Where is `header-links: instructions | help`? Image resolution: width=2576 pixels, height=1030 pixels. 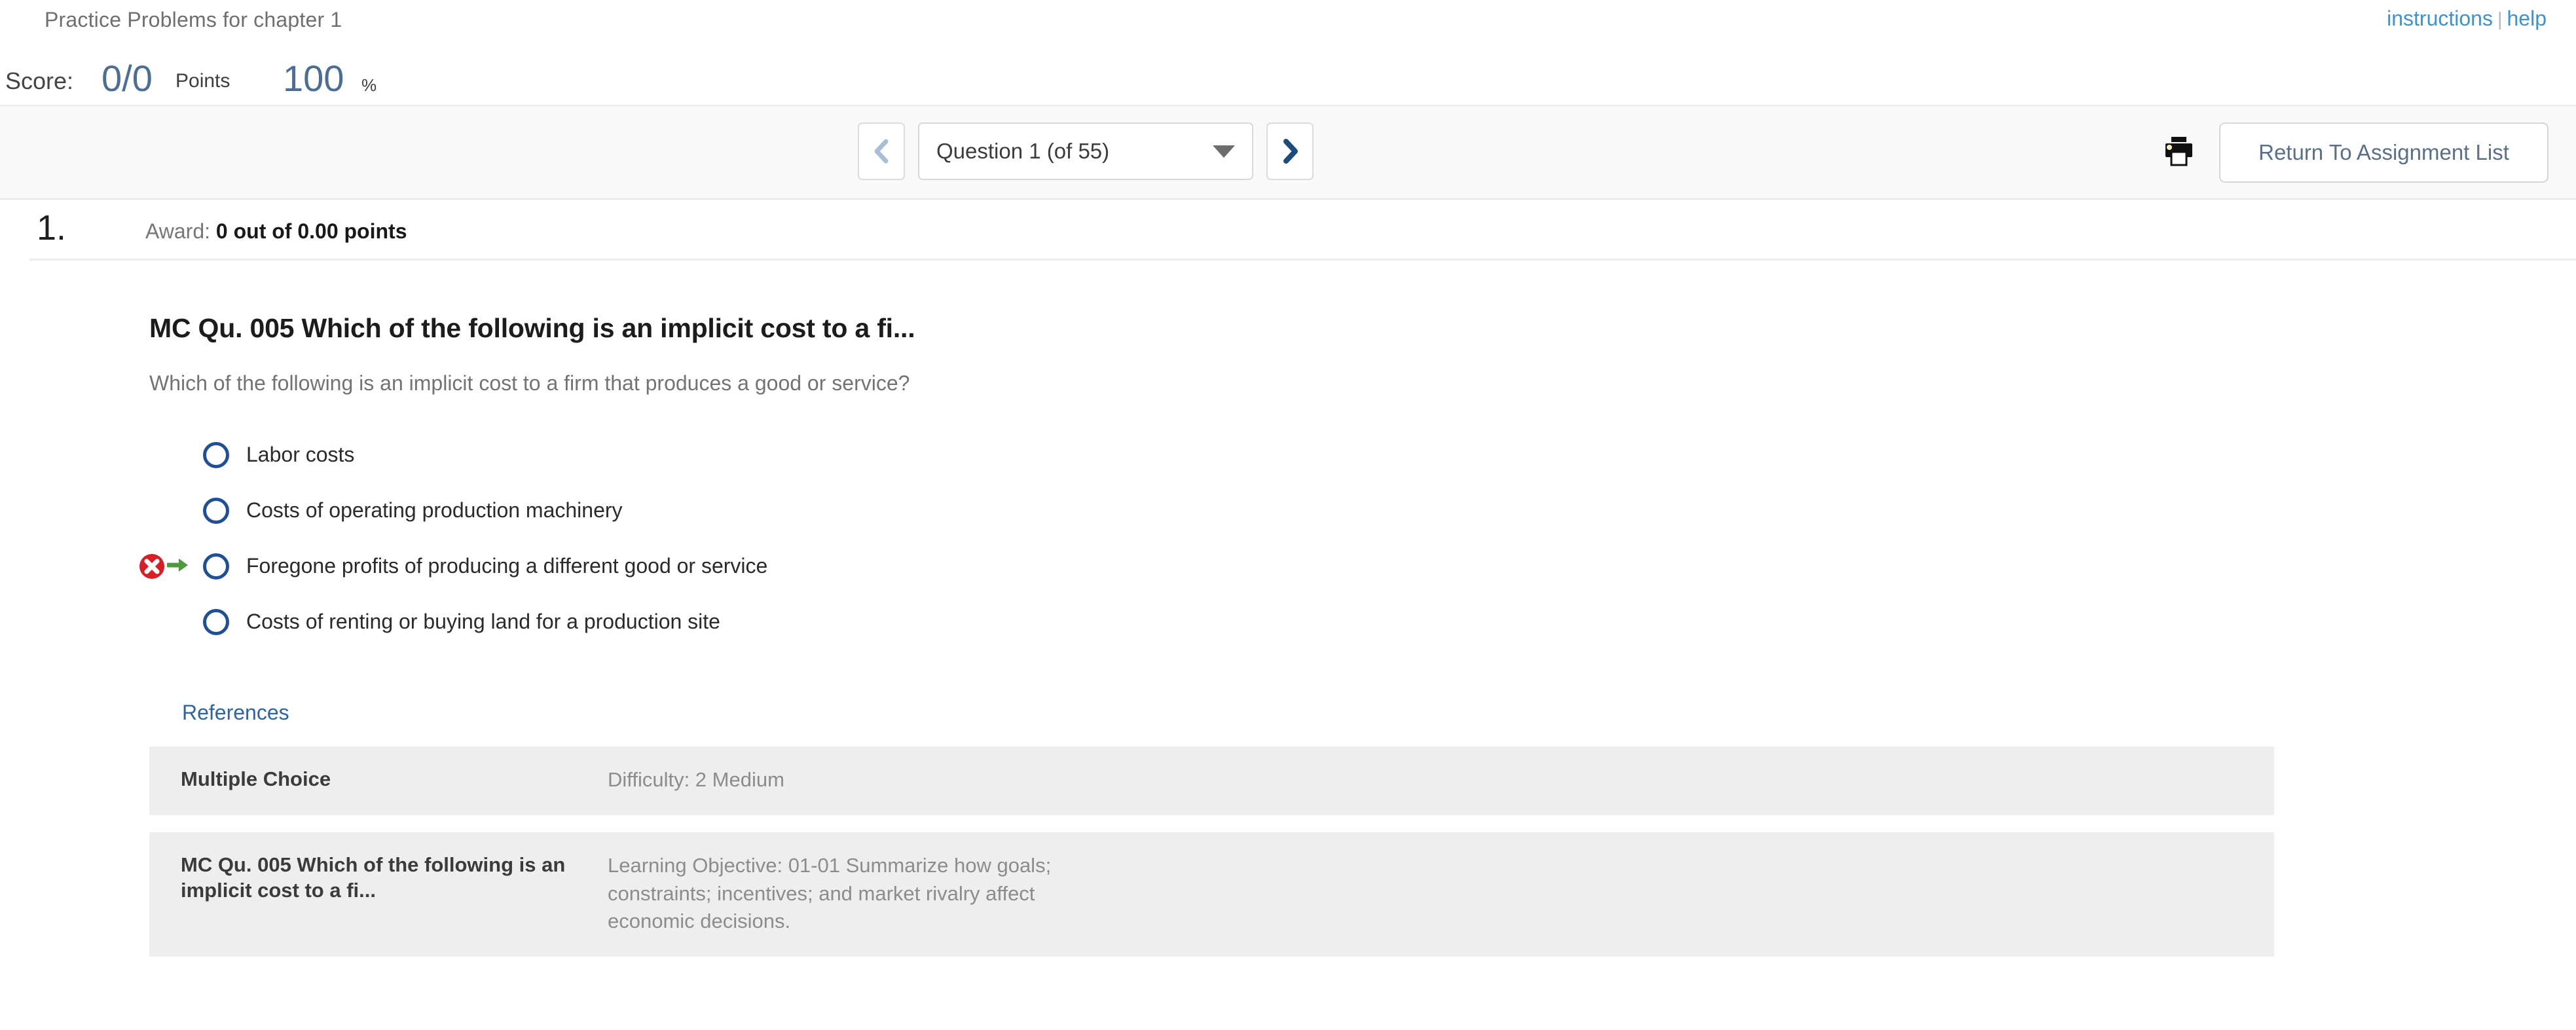
header-links: instructions | help is located at coordinates (2467, 19).